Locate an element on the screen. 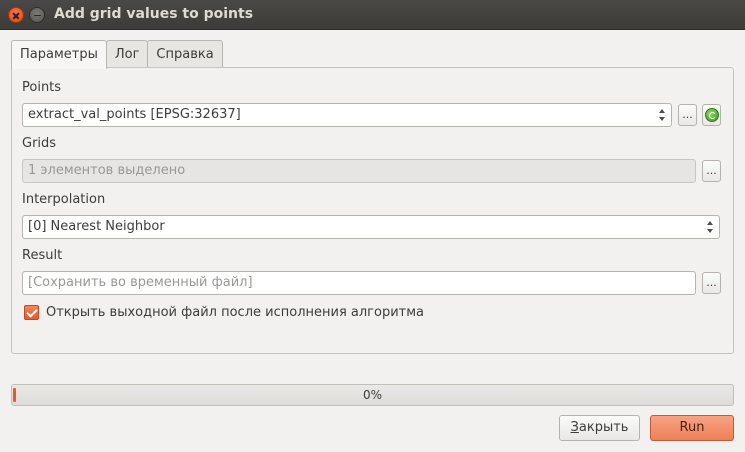 This screenshot has width=745, height=452. grids-field: 1 элементов выделено is located at coordinates (359, 171).